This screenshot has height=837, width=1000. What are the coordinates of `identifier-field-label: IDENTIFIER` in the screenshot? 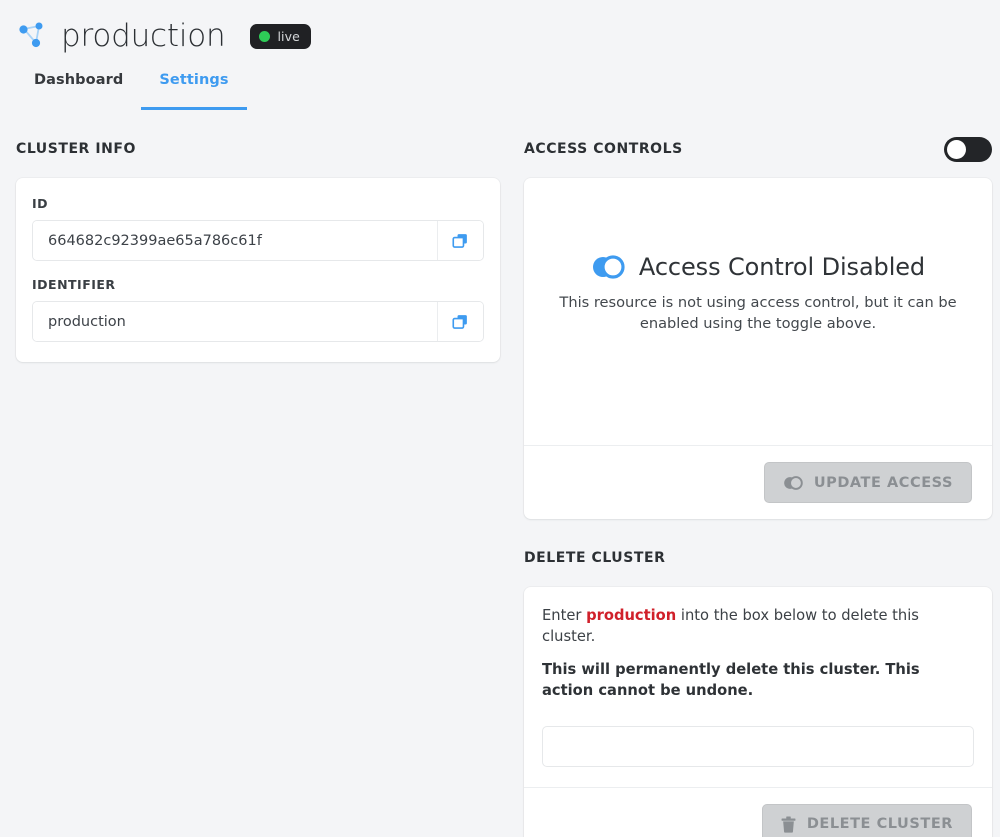 It's located at (74, 284).